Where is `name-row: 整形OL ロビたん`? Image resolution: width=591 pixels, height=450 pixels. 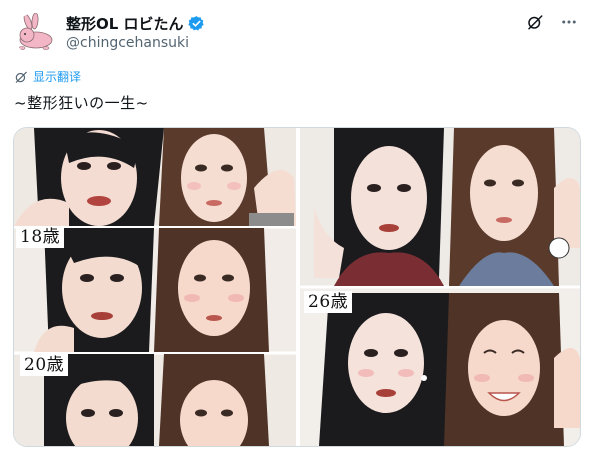
name-row: 整形OL ロビたん is located at coordinates (135, 23).